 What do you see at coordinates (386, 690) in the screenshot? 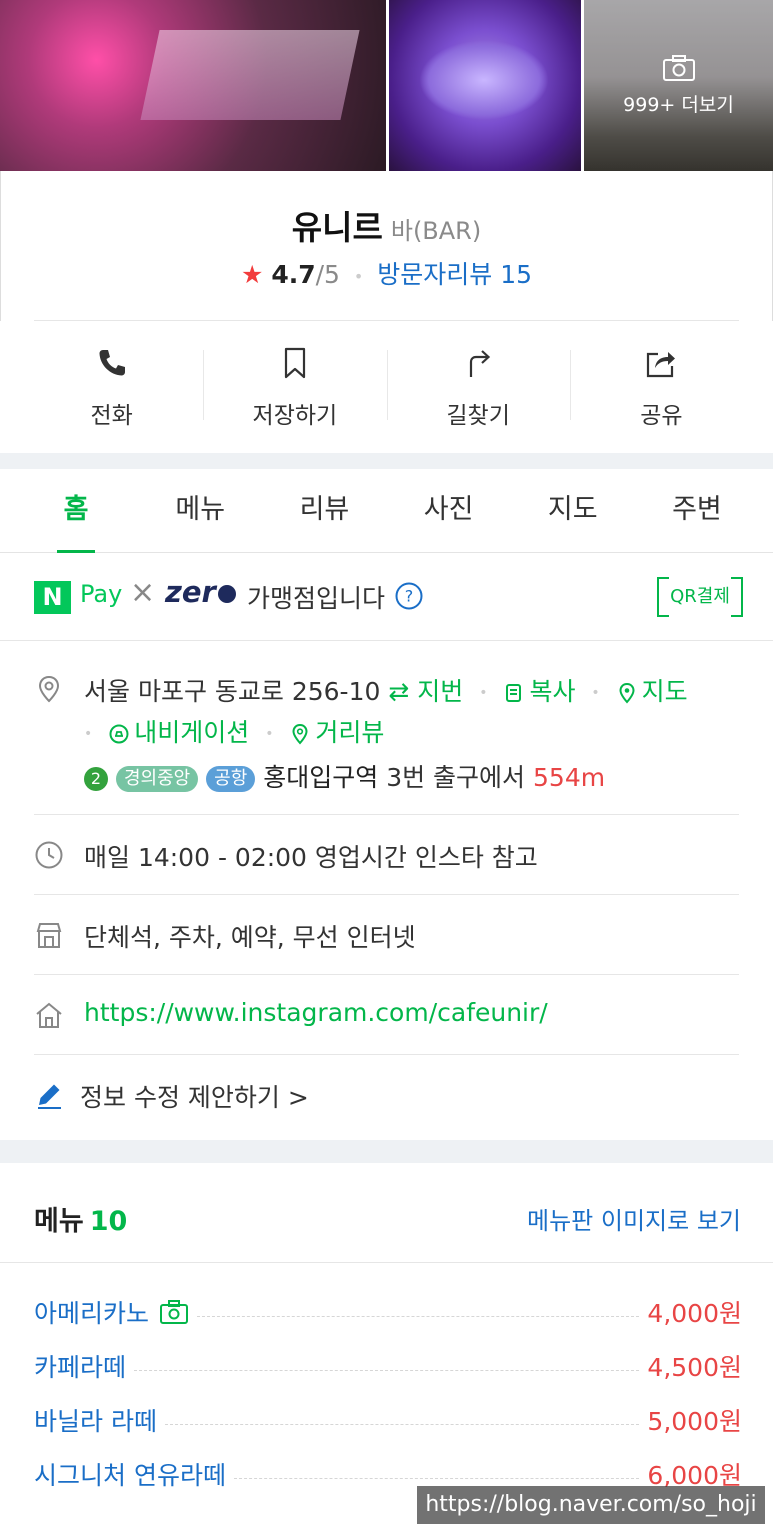
I see `address-line: 서울 마포구 동교로 256-10 ⇄ 지번 • 복사 • 지도` at bounding box center [386, 690].